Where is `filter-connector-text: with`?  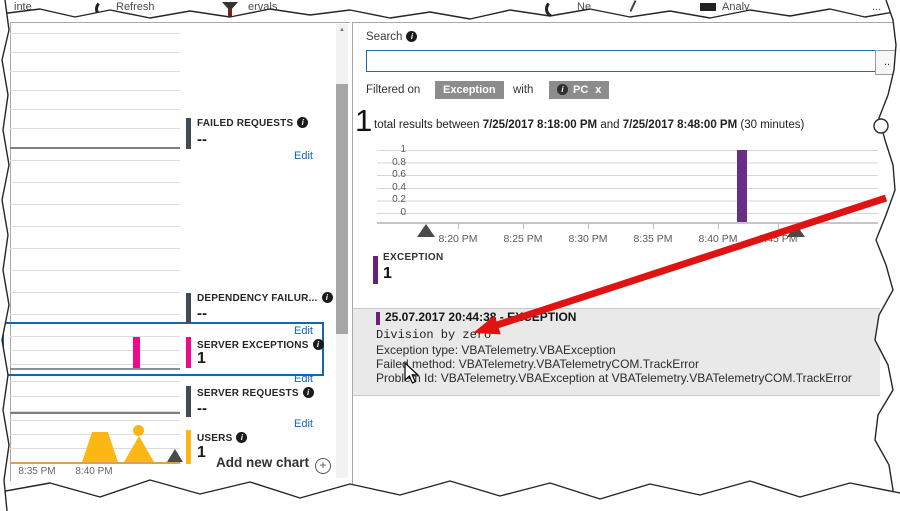 filter-connector-text: with is located at coordinates (523, 90).